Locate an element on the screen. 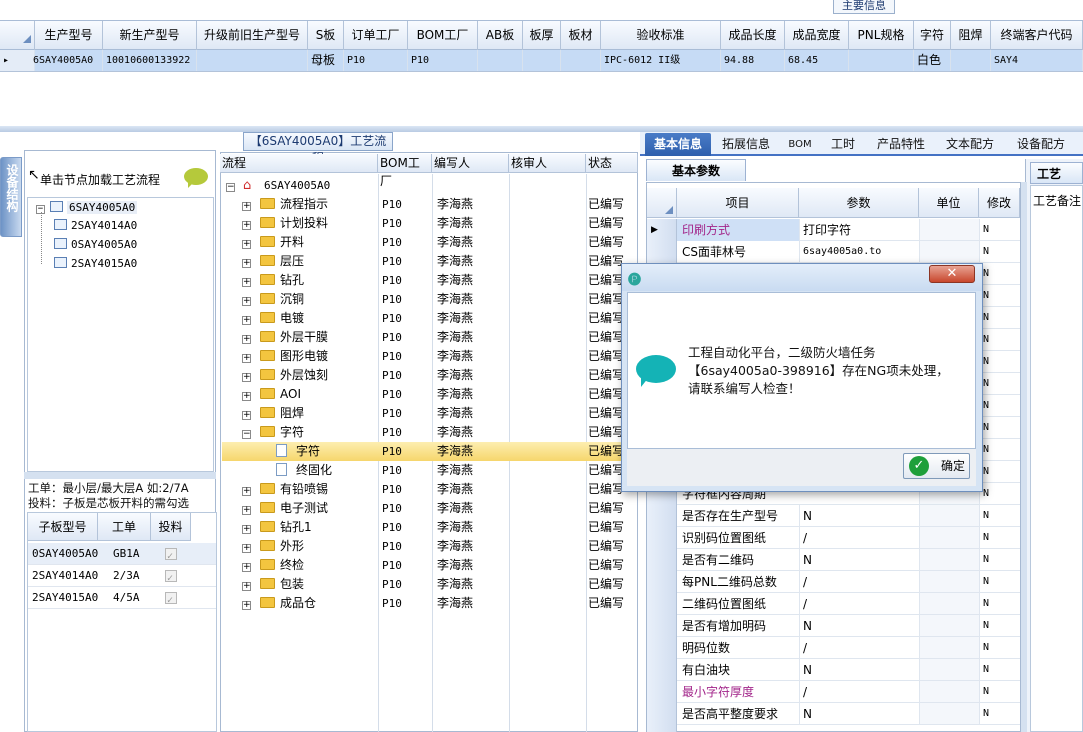  col-header: AB板 is located at coordinates (500, 35).